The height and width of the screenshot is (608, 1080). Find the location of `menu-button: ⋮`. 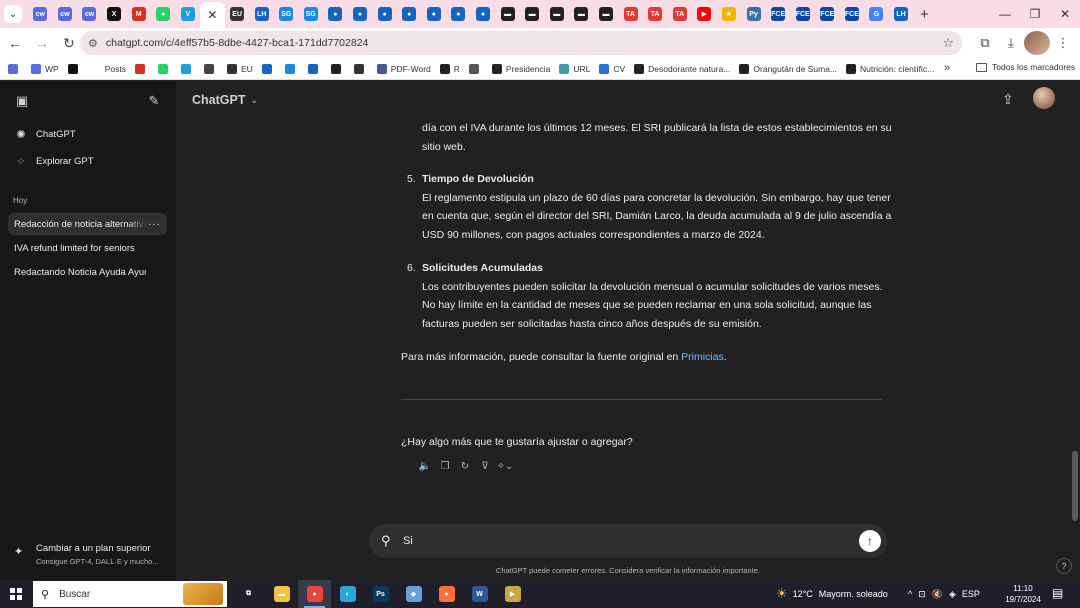

menu-button: ⋮ is located at coordinates (1063, 43).